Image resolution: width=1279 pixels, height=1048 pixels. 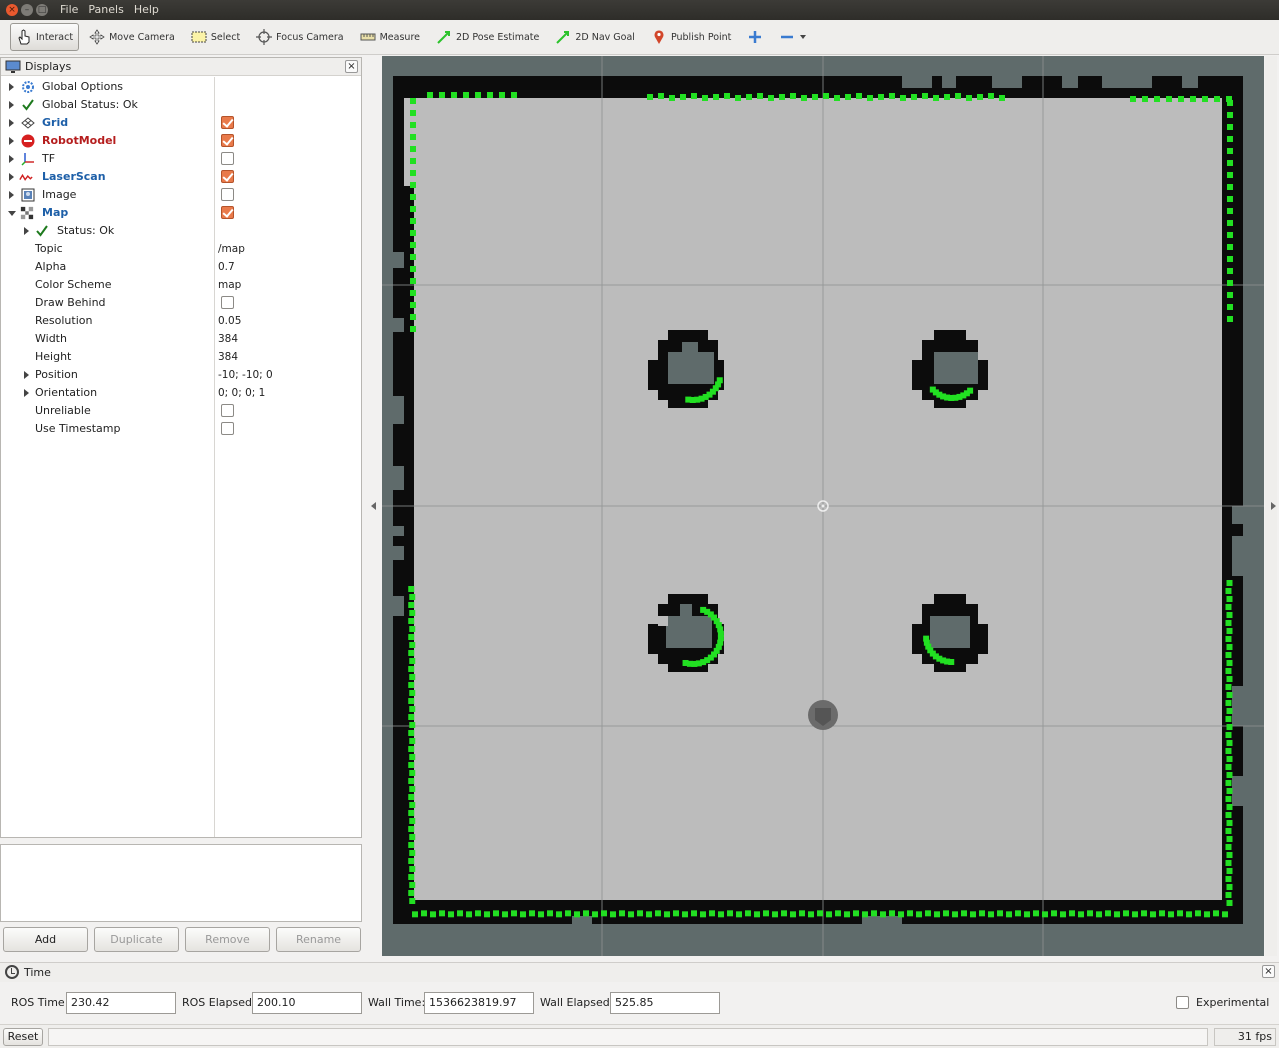 What do you see at coordinates (227, 212) in the screenshot?
I see `map-enabled-checkbox` at bounding box center [227, 212].